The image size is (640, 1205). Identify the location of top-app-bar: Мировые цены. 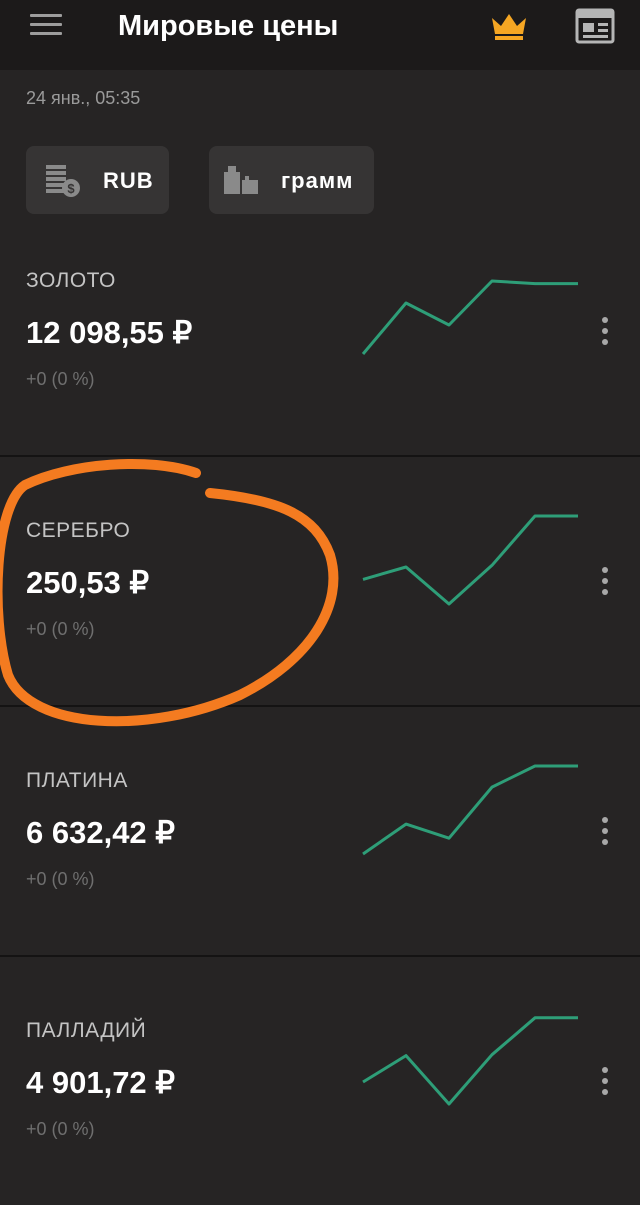
(320, 35).